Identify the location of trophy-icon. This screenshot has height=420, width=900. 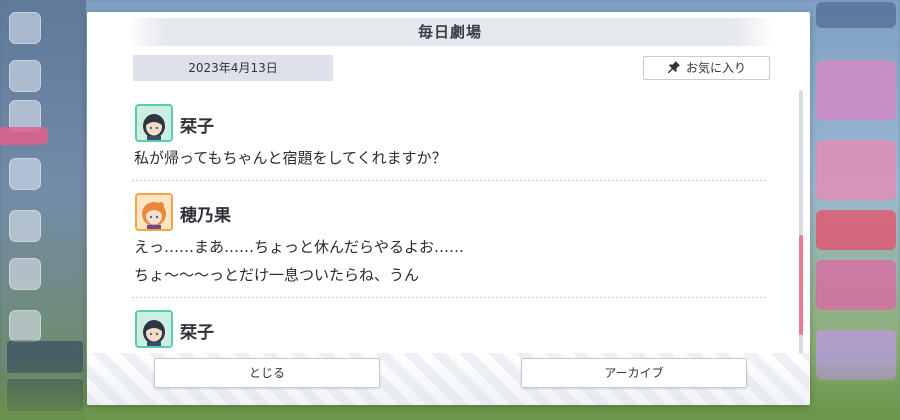
(25, 274).